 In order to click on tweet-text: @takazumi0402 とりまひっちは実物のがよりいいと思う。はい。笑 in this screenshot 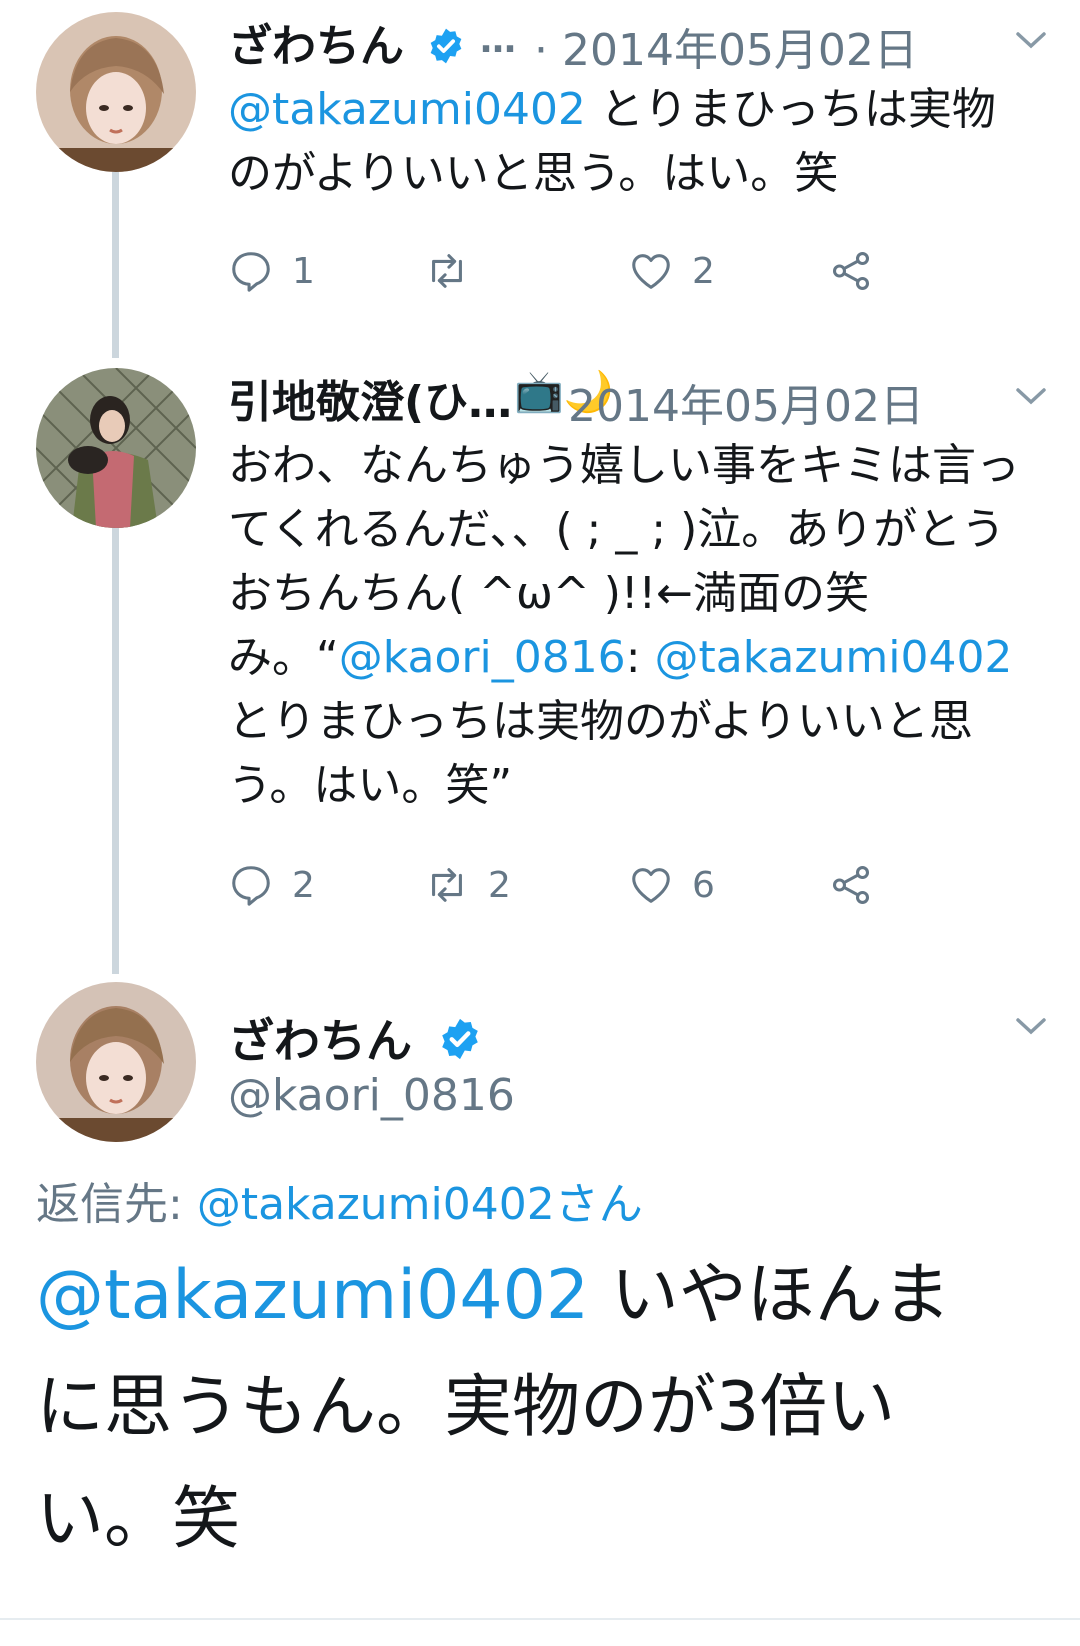, I will do `click(628, 142)`.